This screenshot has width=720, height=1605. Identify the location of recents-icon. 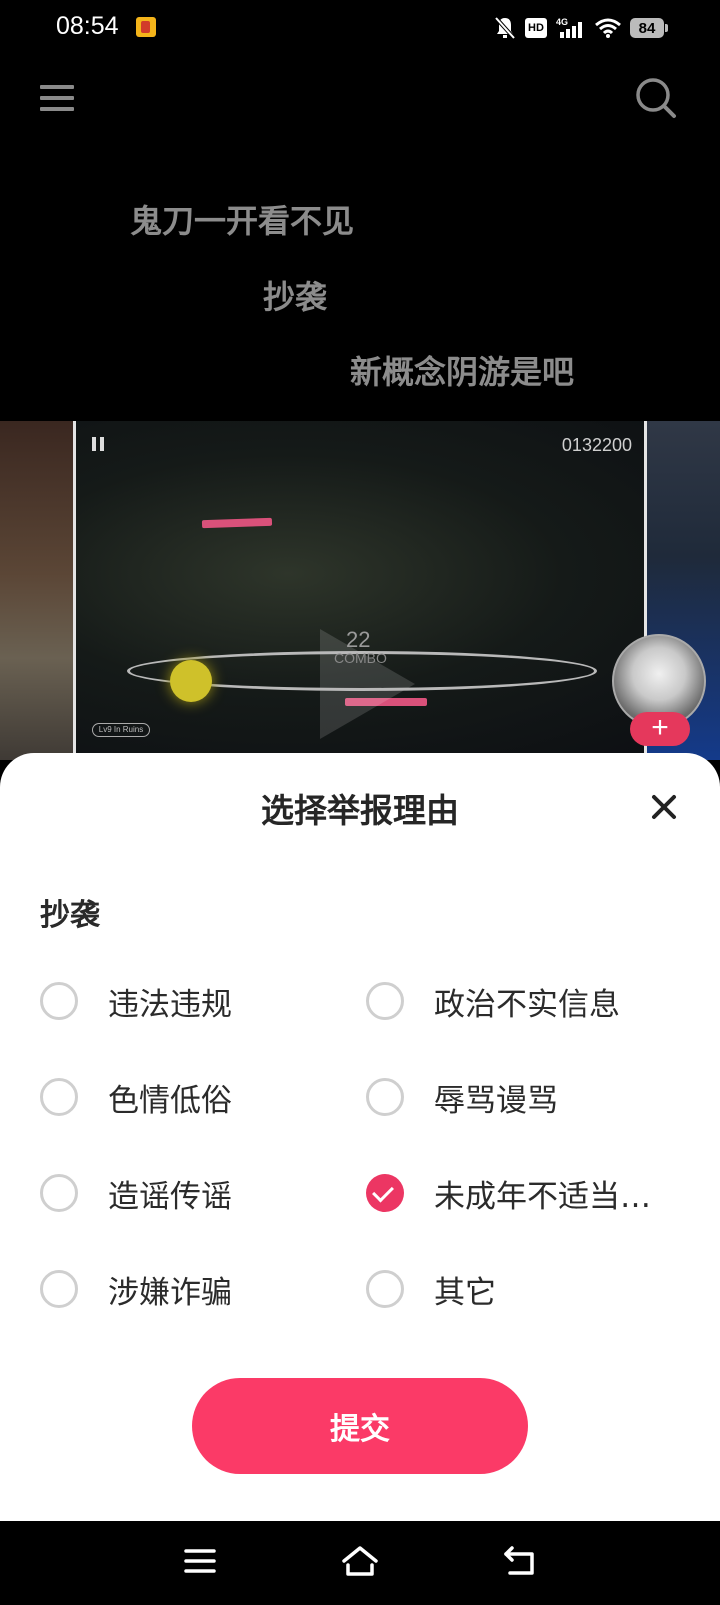
(200, 1561).